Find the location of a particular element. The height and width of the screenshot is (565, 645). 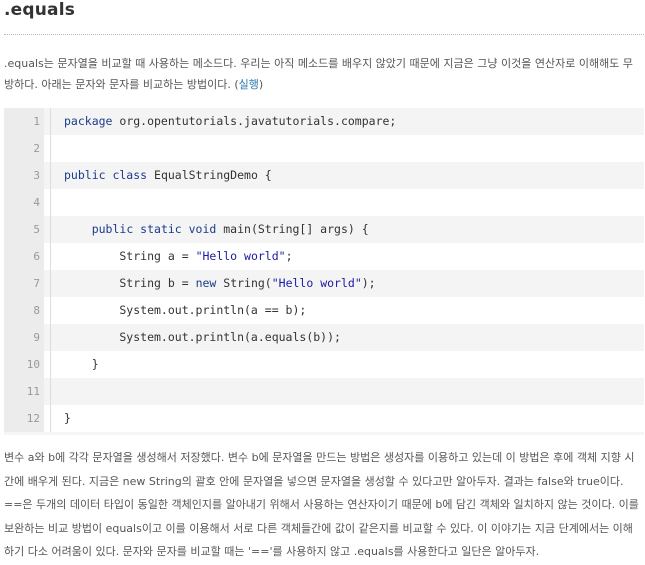

code-line: 7 String b = new String("Hello world"); is located at coordinates (324, 283).